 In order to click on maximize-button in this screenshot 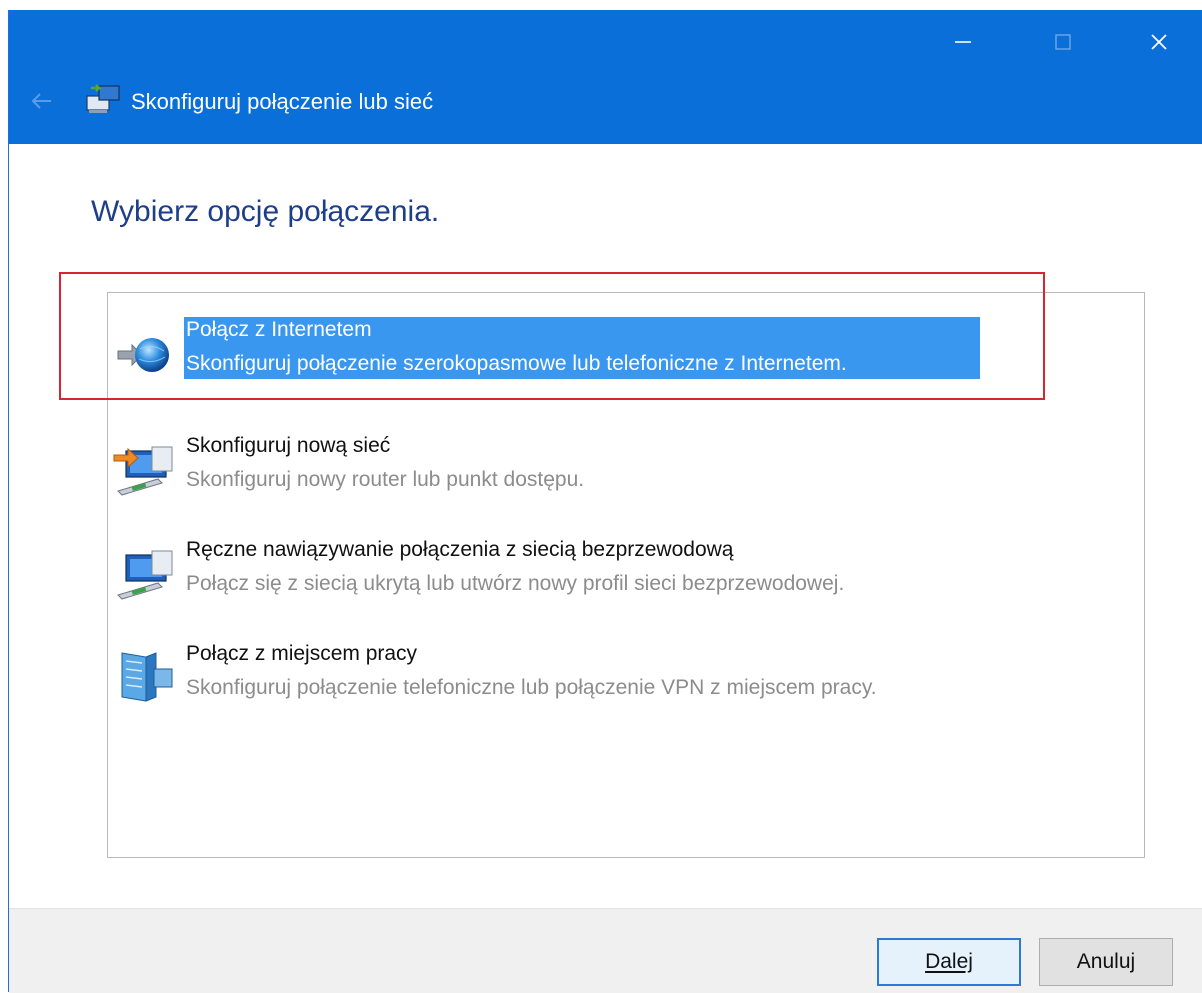, I will do `click(1063, 42)`.